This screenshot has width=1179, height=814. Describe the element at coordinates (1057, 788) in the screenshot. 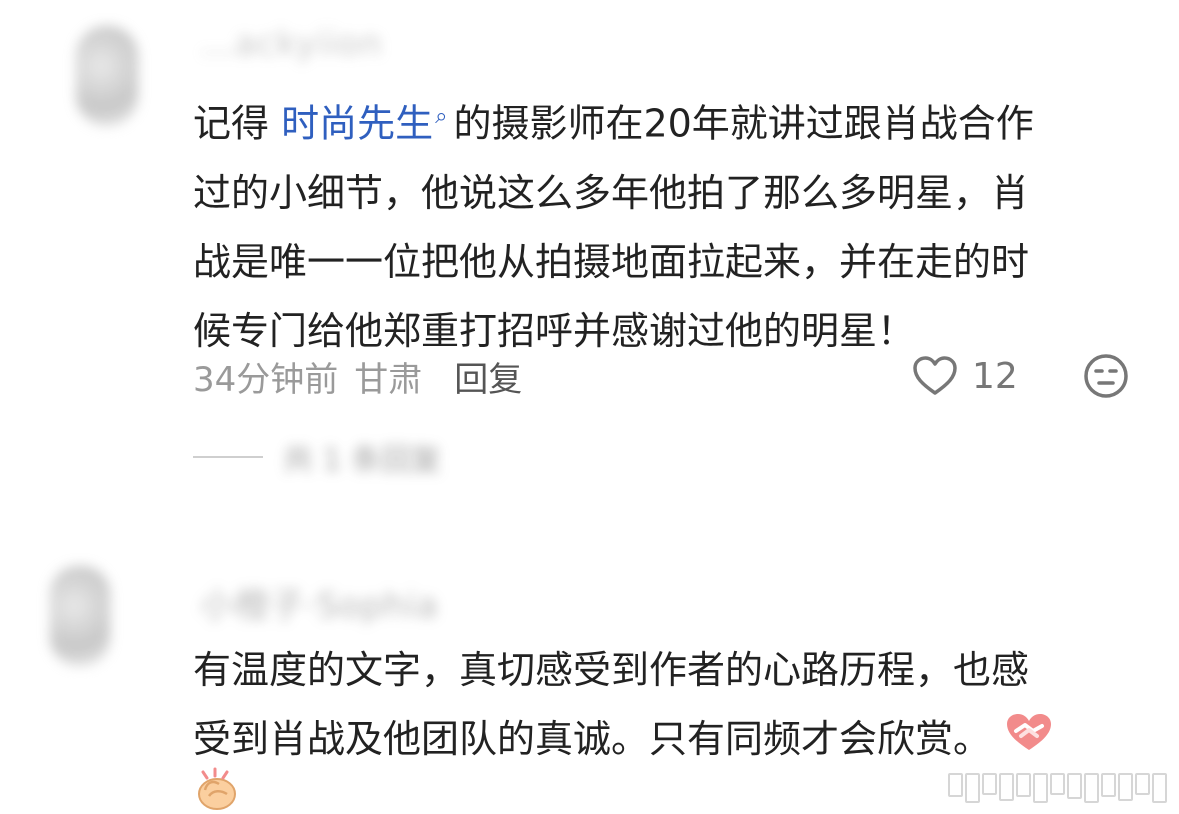

I see `barcode-watermark` at that location.